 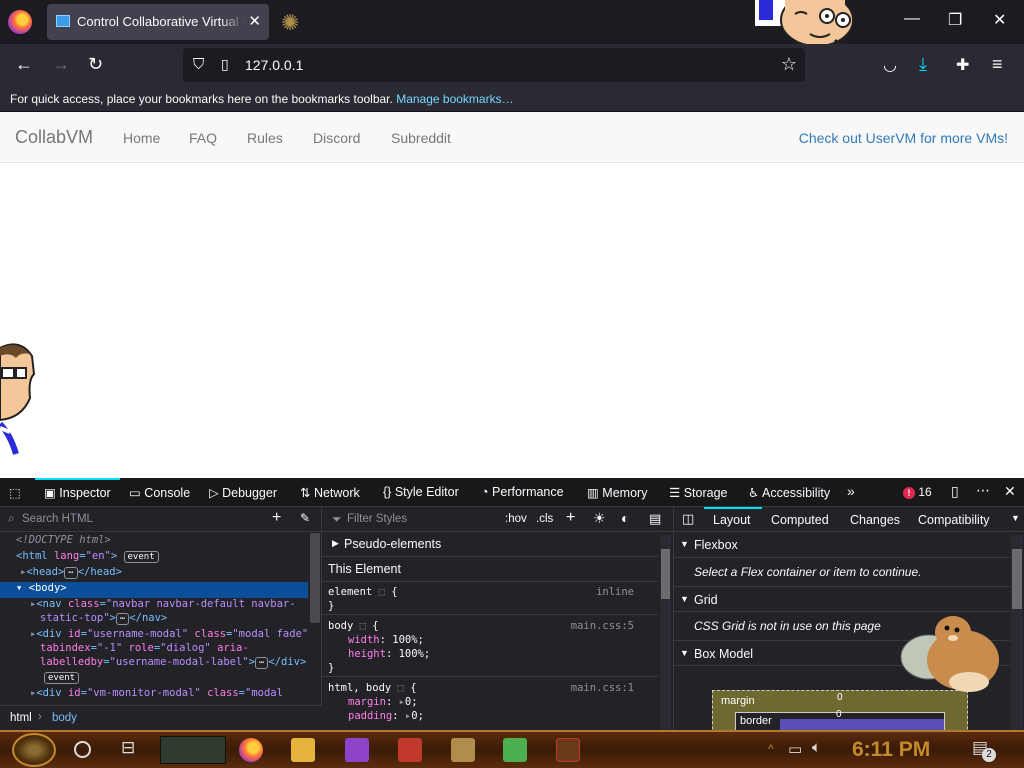 I want to click on flexbox-section: ▼ Flexbox, so click(x=842, y=545).